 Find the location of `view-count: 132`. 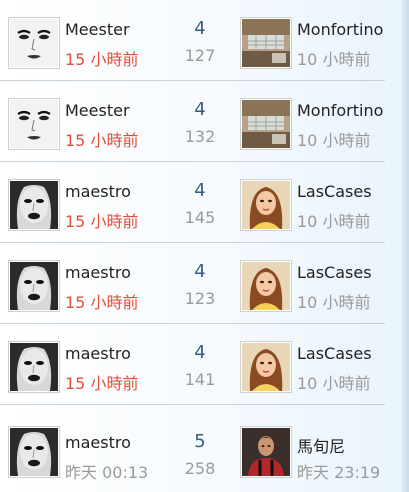

view-count: 132 is located at coordinates (200, 136).